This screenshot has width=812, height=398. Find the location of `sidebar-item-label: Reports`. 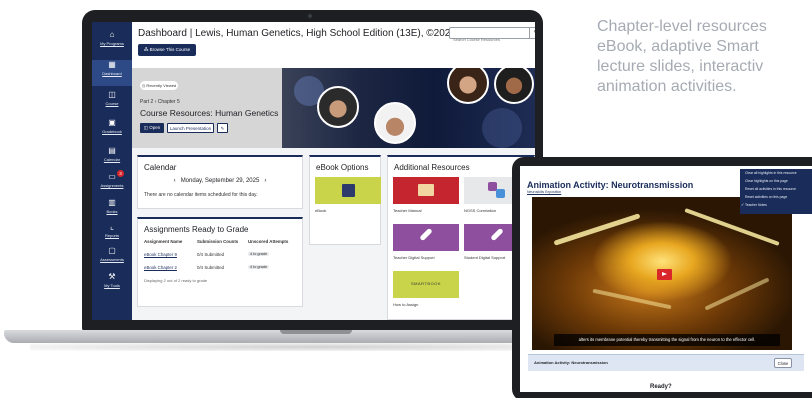

sidebar-item-label: Reports is located at coordinates (111, 235).